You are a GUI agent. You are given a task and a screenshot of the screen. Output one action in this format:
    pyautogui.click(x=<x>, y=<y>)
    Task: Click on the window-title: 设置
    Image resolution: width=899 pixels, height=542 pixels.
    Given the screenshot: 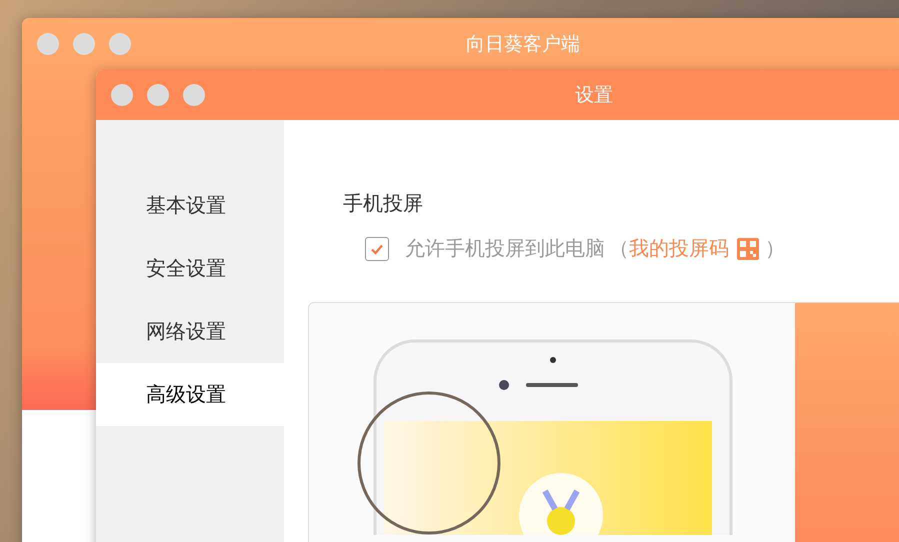 What is the action you would take?
    pyautogui.click(x=594, y=95)
    